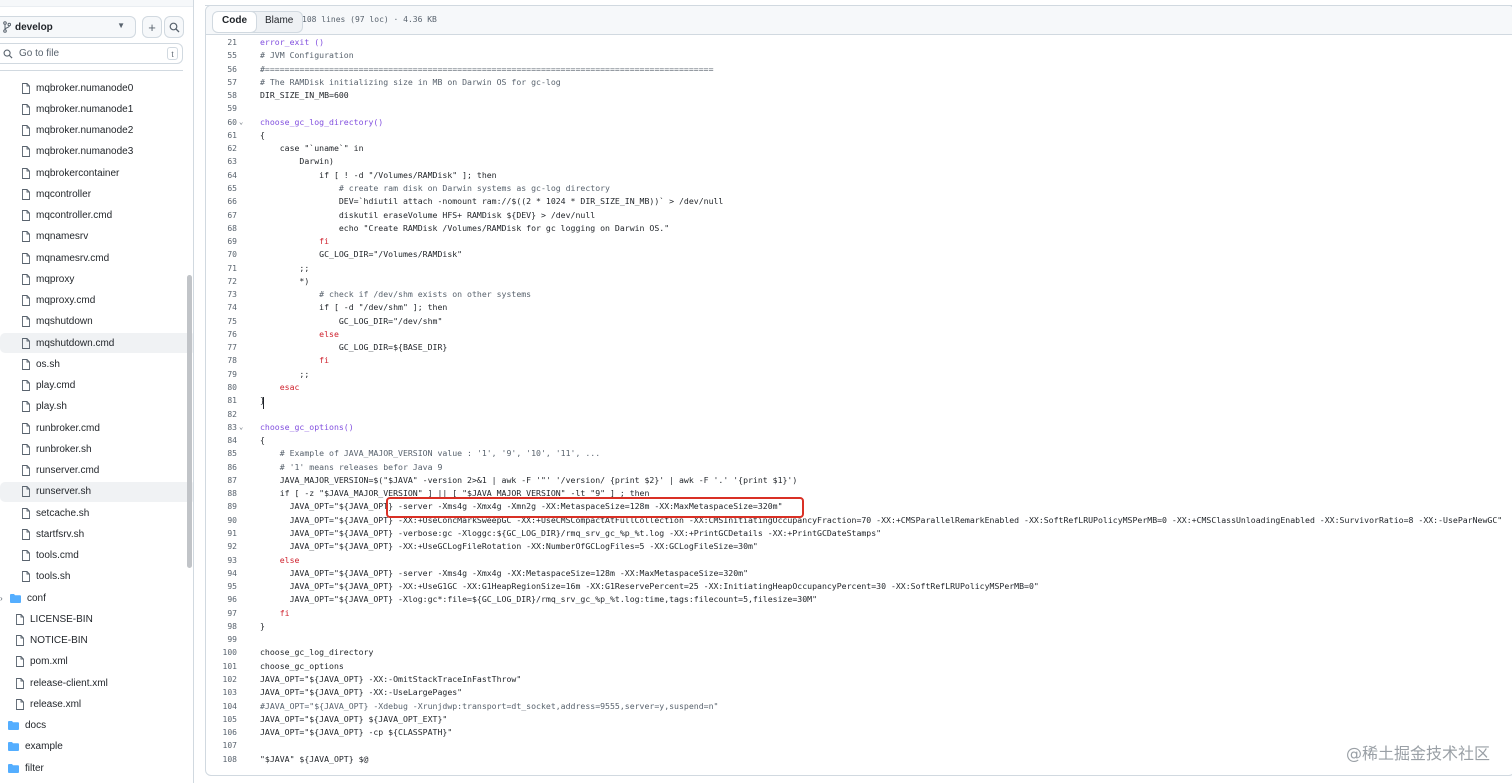  Describe the element at coordinates (96, 577) in the screenshot. I see `tree-file: tools.sh` at that location.